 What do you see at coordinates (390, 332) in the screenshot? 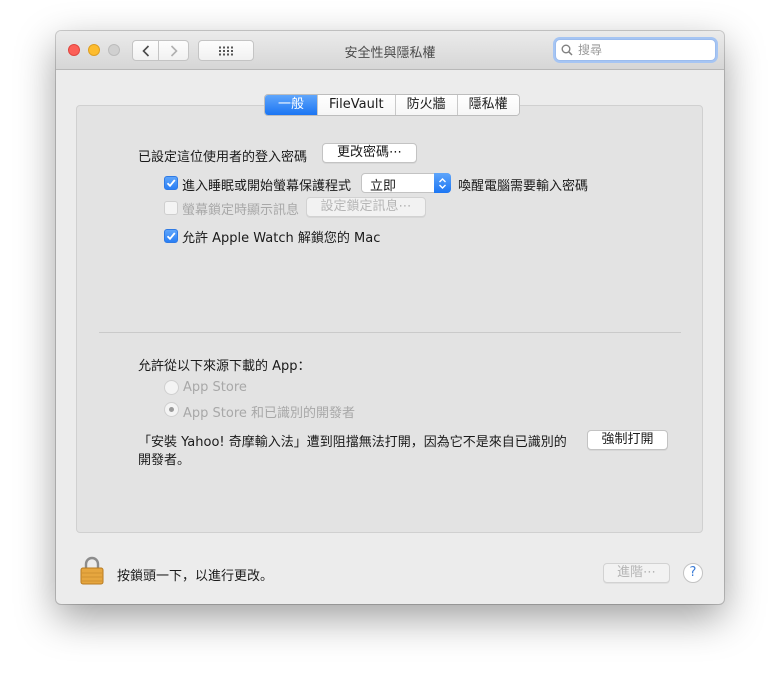
I see `section-divider` at bounding box center [390, 332].